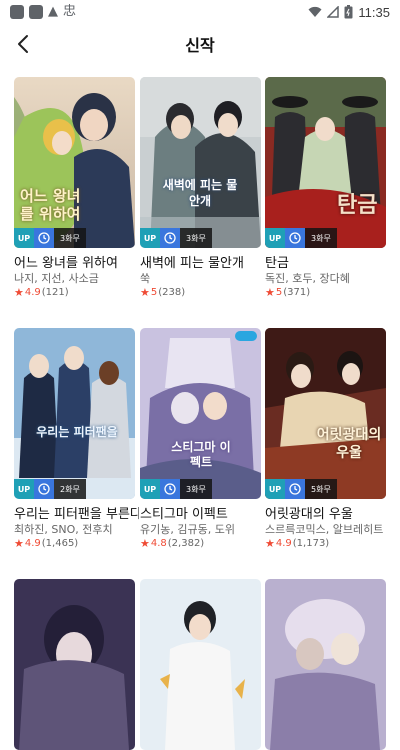 This screenshot has width=400, height=750. Describe the element at coordinates (297, 292) in the screenshot. I see `rating-count: (371)` at that location.